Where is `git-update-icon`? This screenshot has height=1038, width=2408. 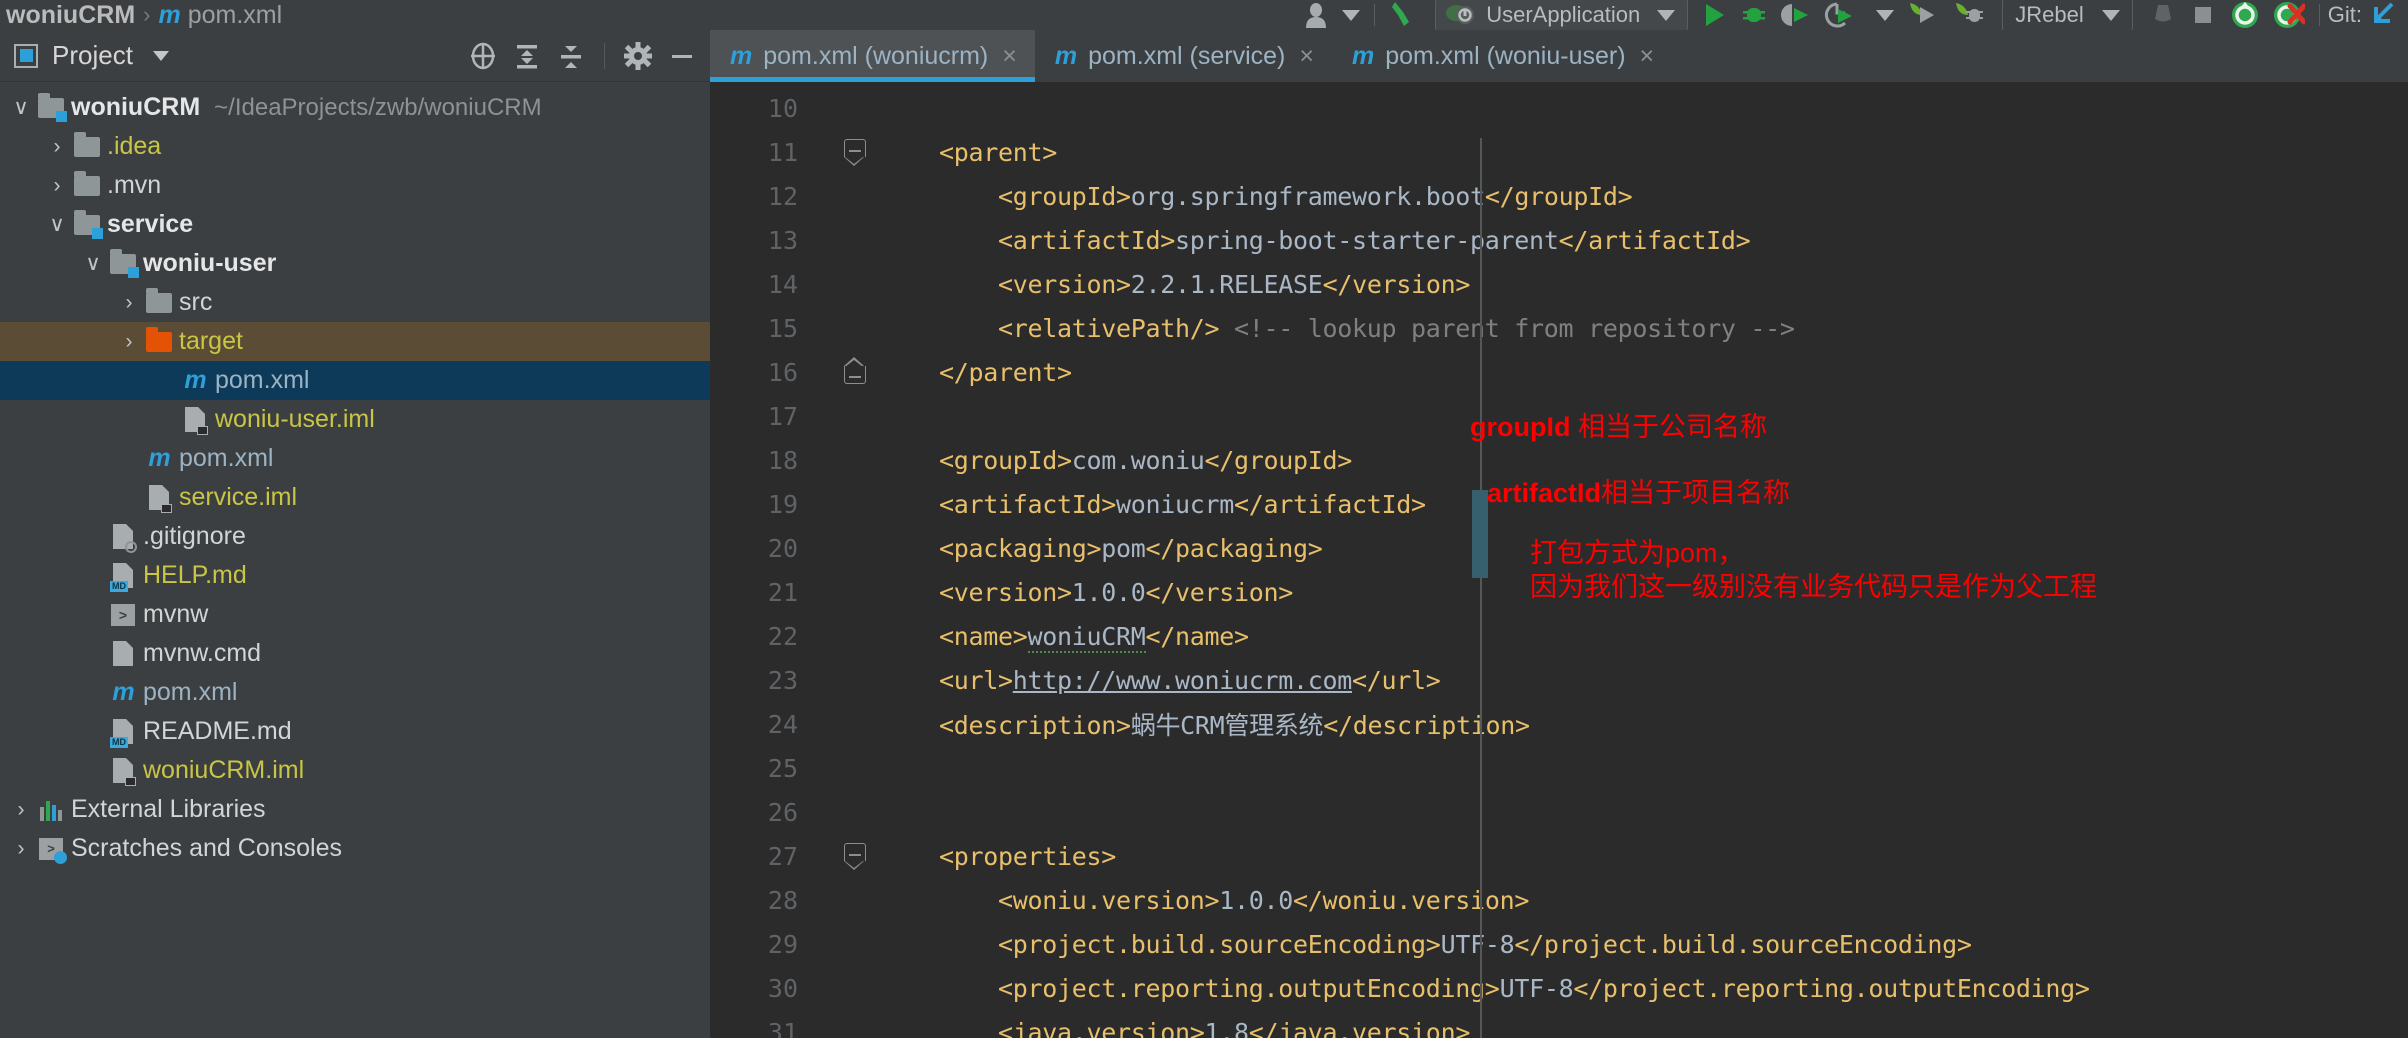 git-update-icon is located at coordinates (2383, 15).